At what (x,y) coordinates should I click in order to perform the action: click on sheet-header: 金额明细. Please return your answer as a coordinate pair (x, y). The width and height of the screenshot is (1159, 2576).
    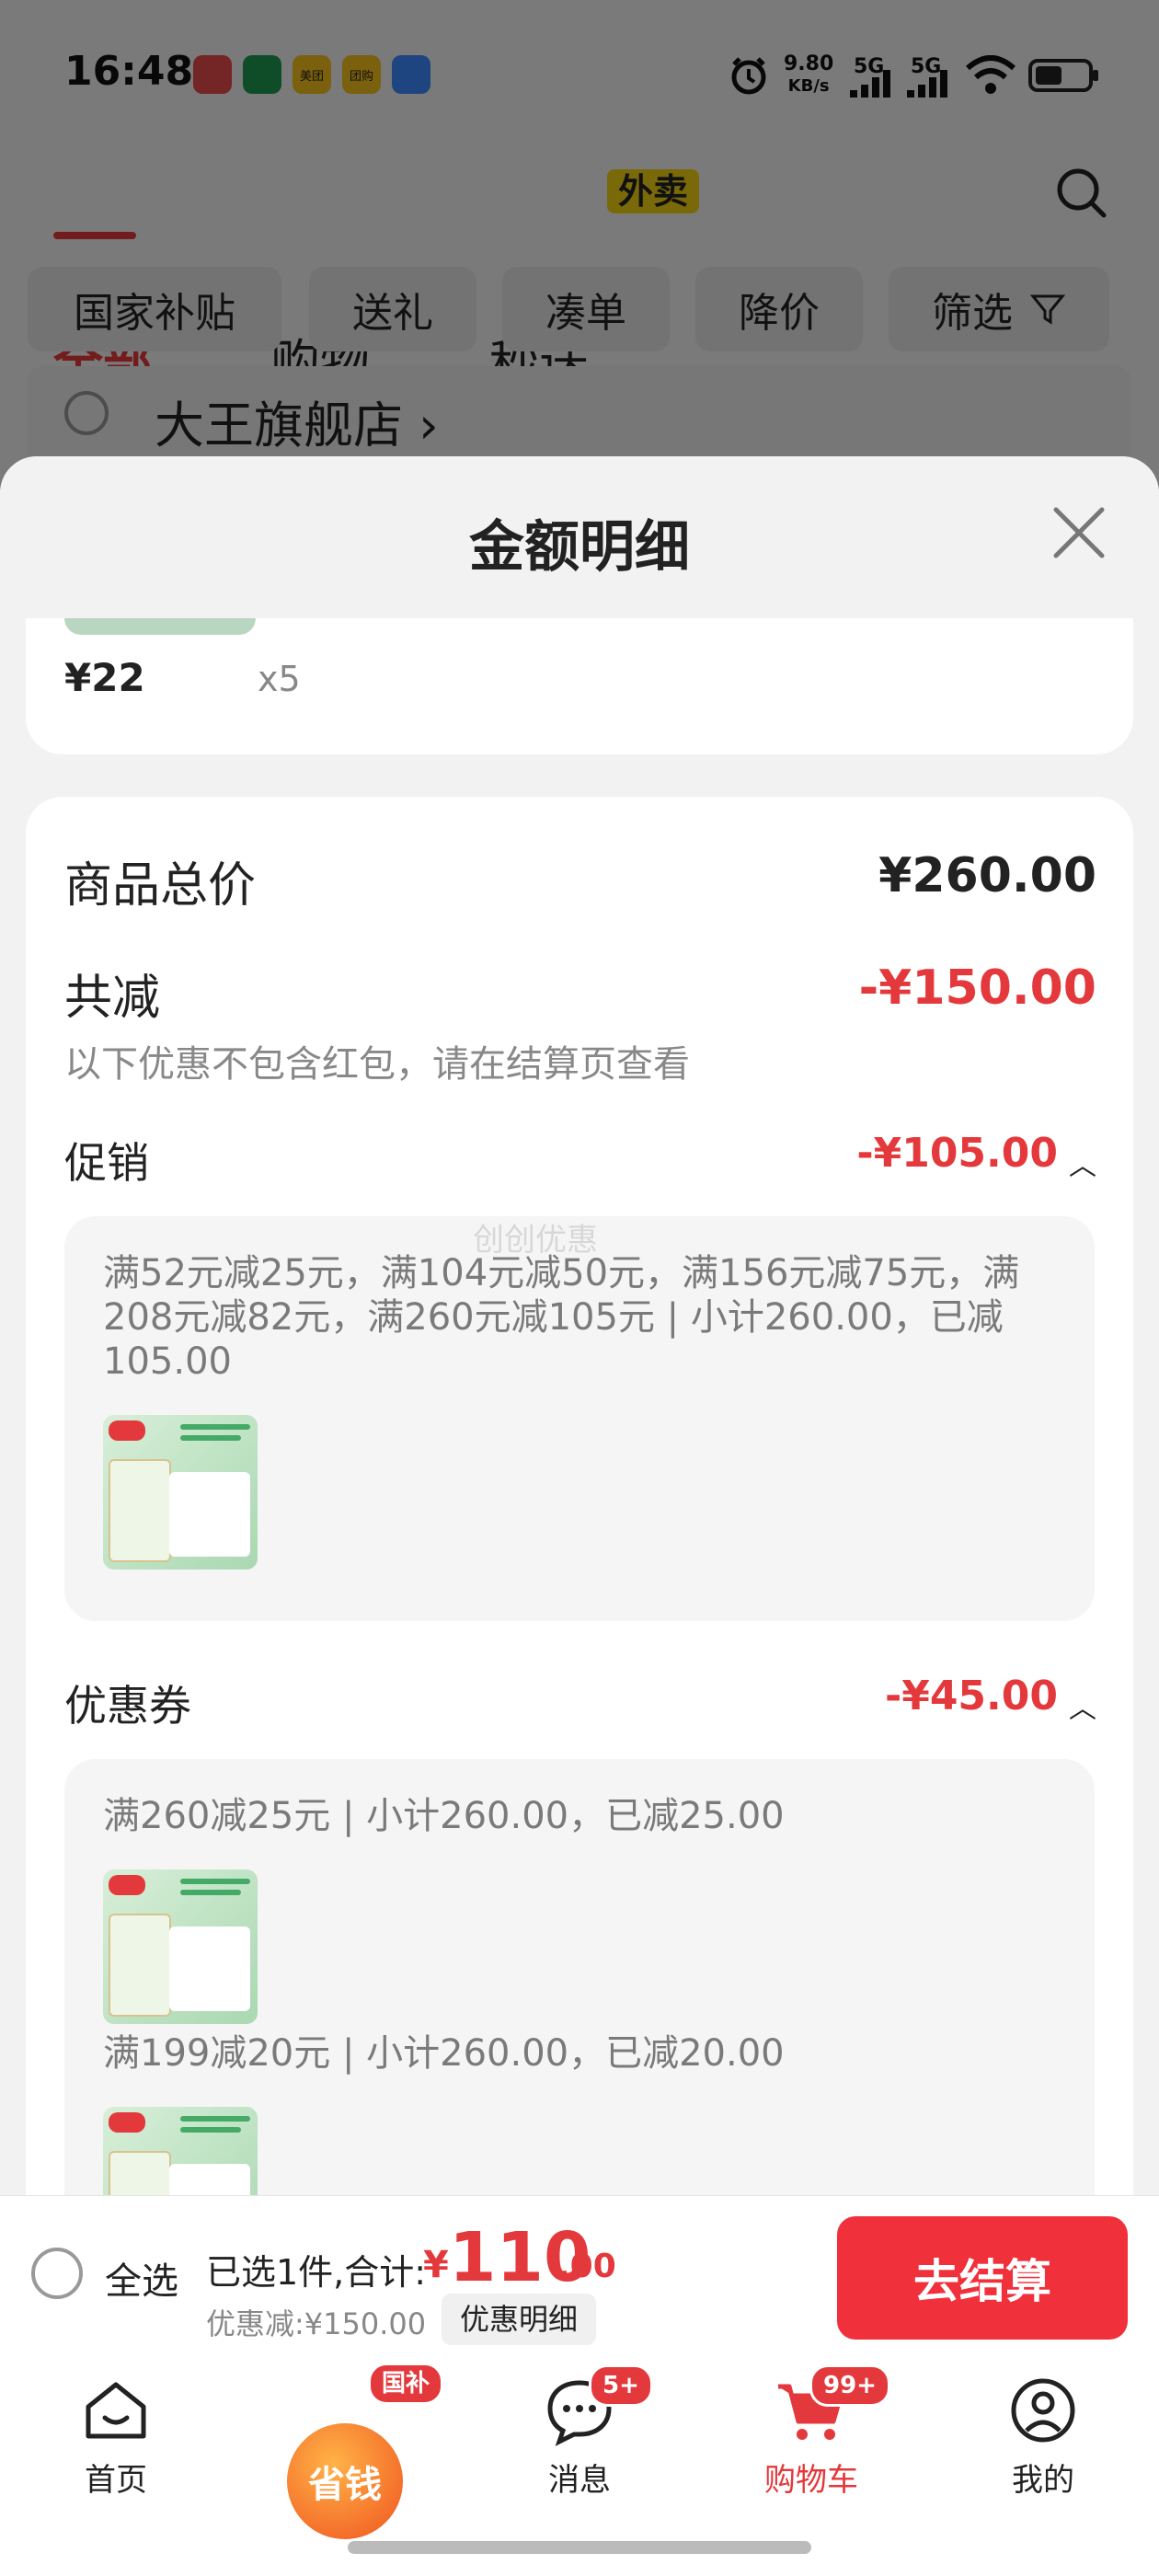
    Looking at the image, I should click on (579, 537).